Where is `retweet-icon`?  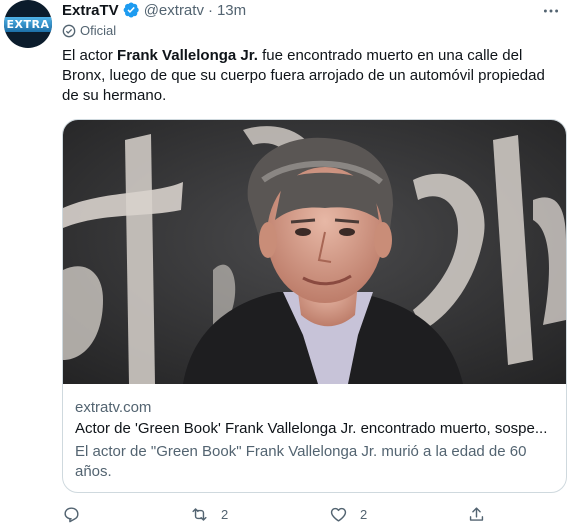
retweet-icon is located at coordinates (199, 514).